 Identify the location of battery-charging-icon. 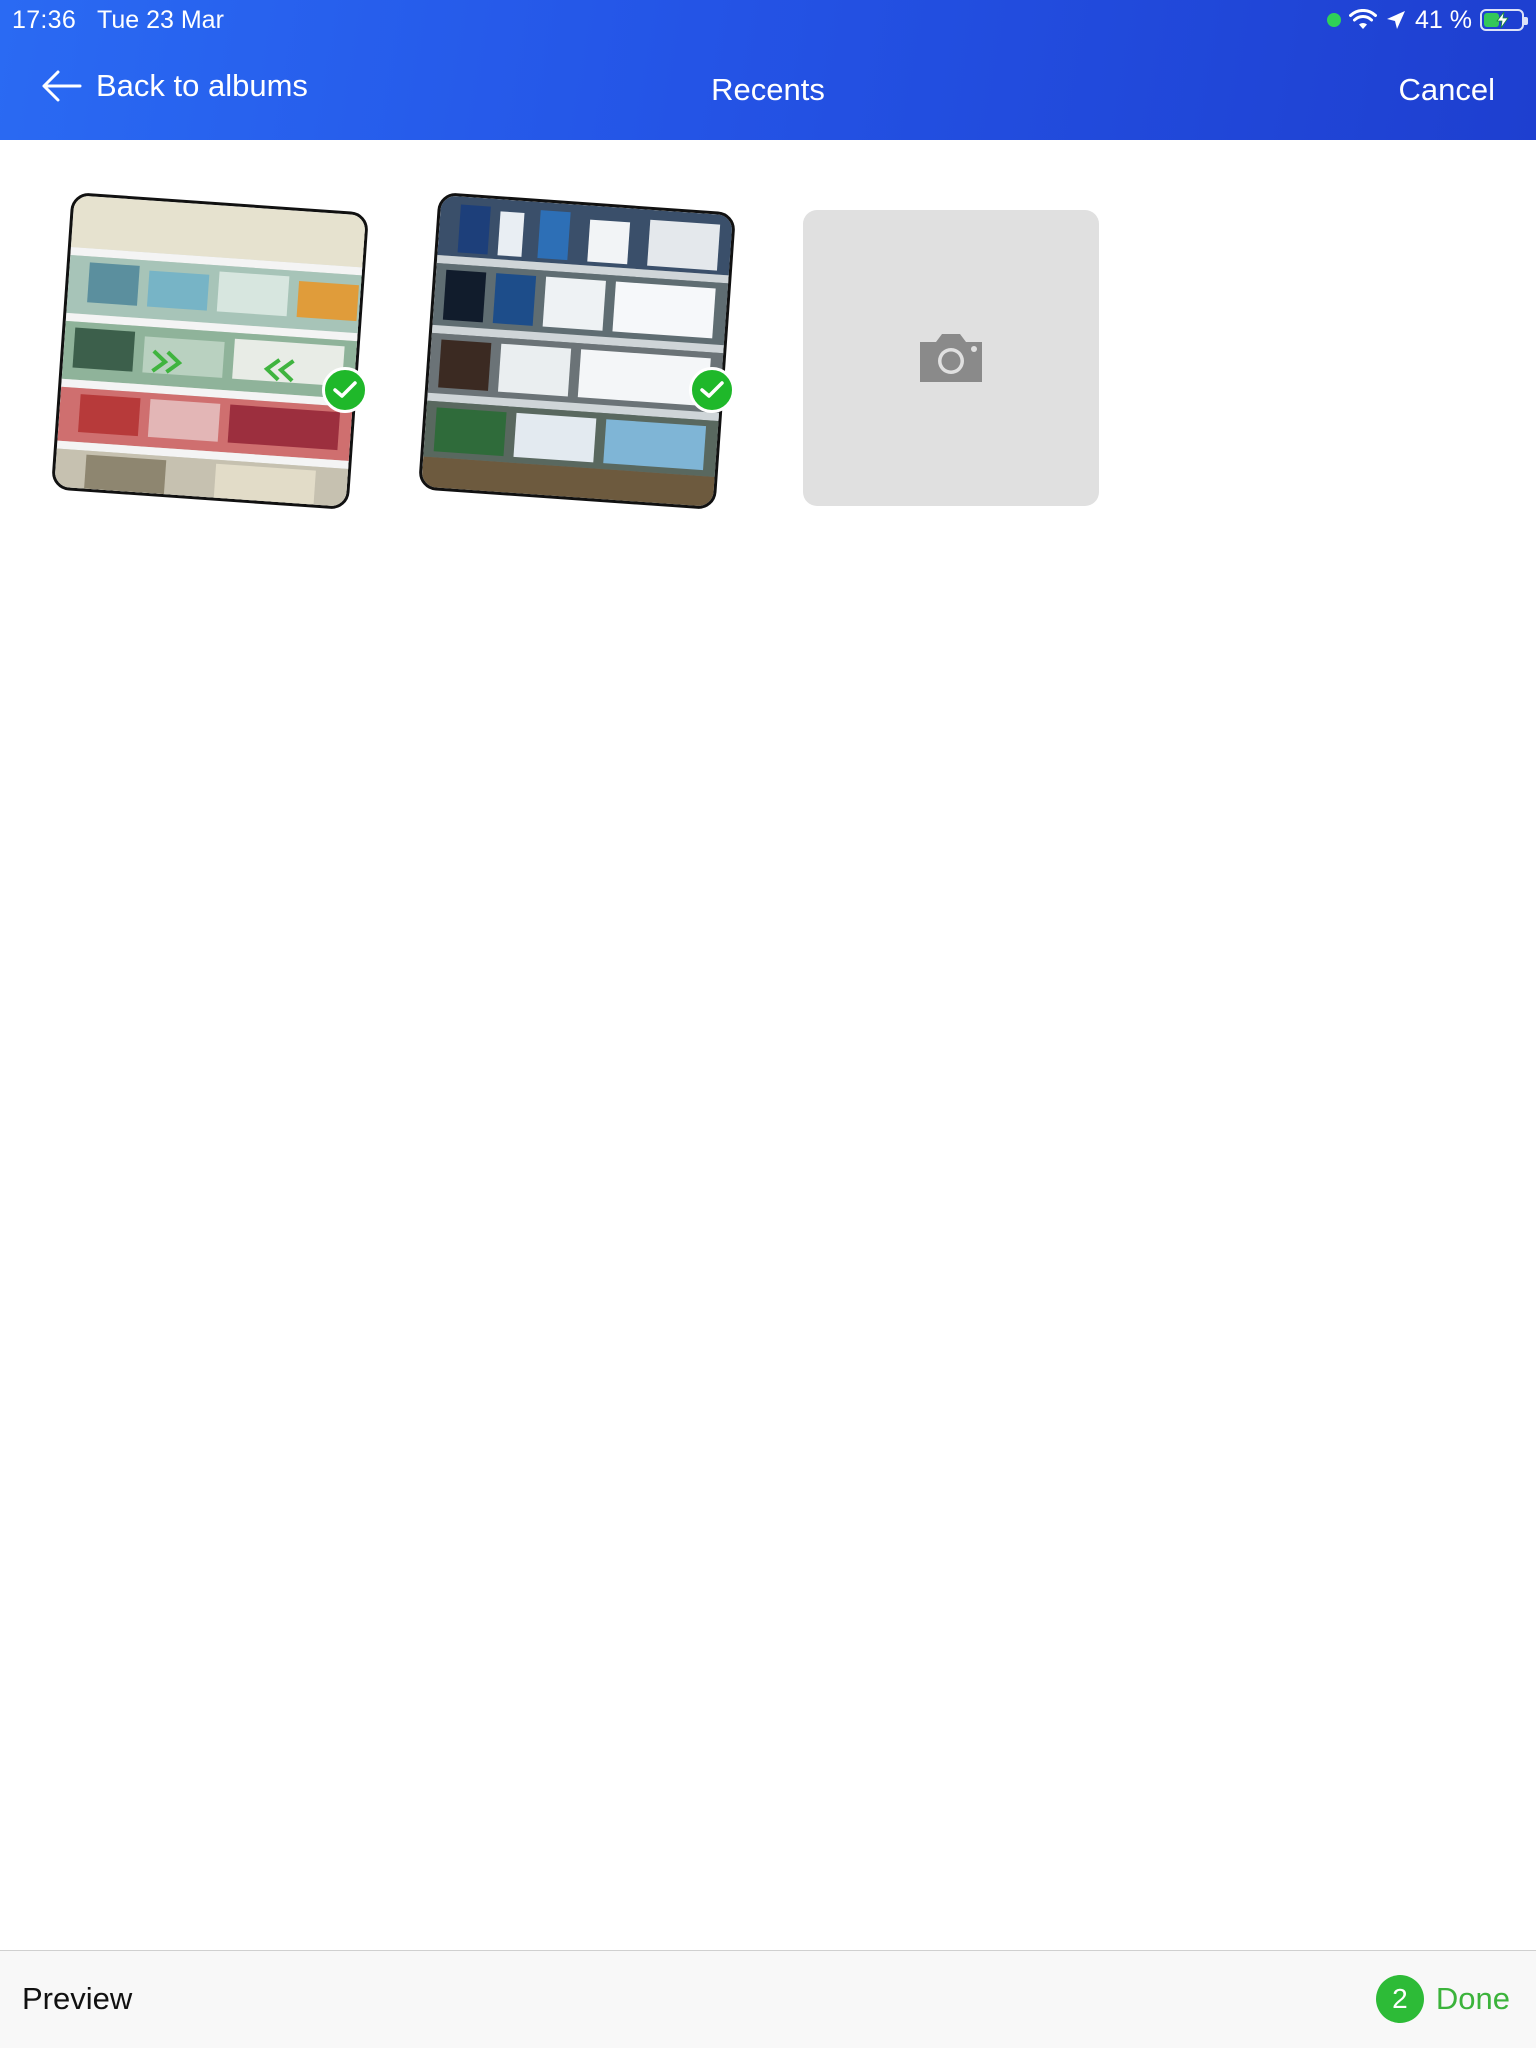
(1504, 20).